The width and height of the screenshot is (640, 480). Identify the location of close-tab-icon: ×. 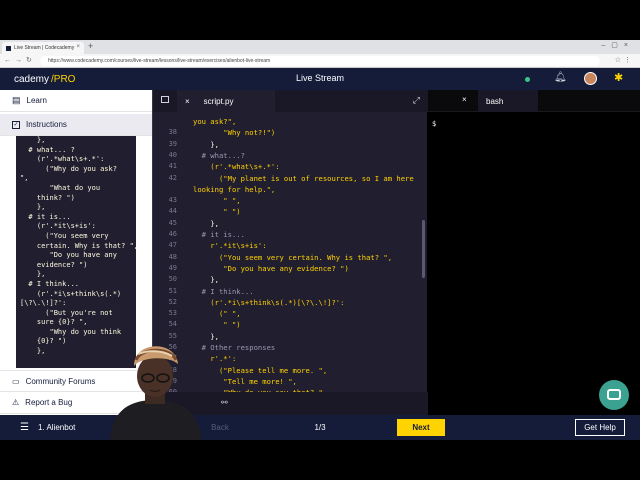
(78, 47).